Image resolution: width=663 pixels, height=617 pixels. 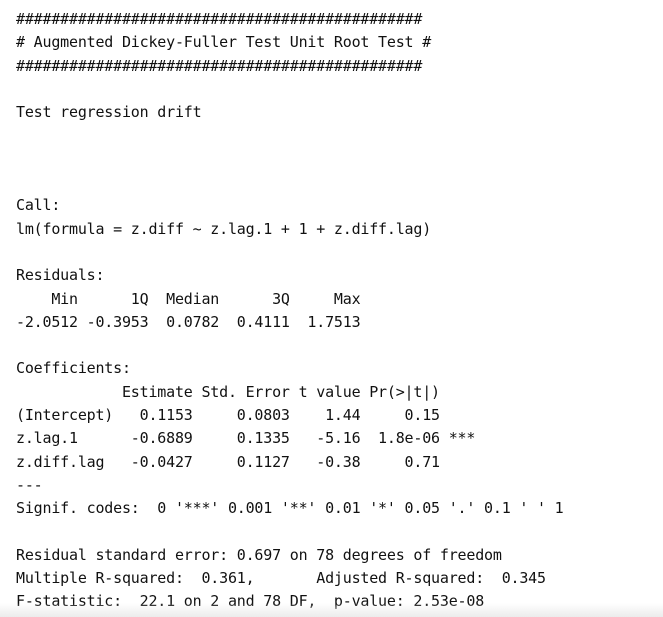 What do you see at coordinates (246, 438) in the screenshot?
I see `coefficient-row-z-lag-1: z.lag.1 -0.6889 0.1335 -5.16 1.8e-06 ***` at bounding box center [246, 438].